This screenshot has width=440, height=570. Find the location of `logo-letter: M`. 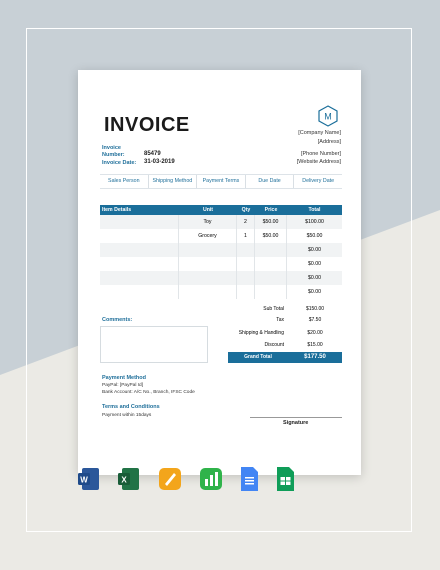

logo-letter: M is located at coordinates (328, 117).